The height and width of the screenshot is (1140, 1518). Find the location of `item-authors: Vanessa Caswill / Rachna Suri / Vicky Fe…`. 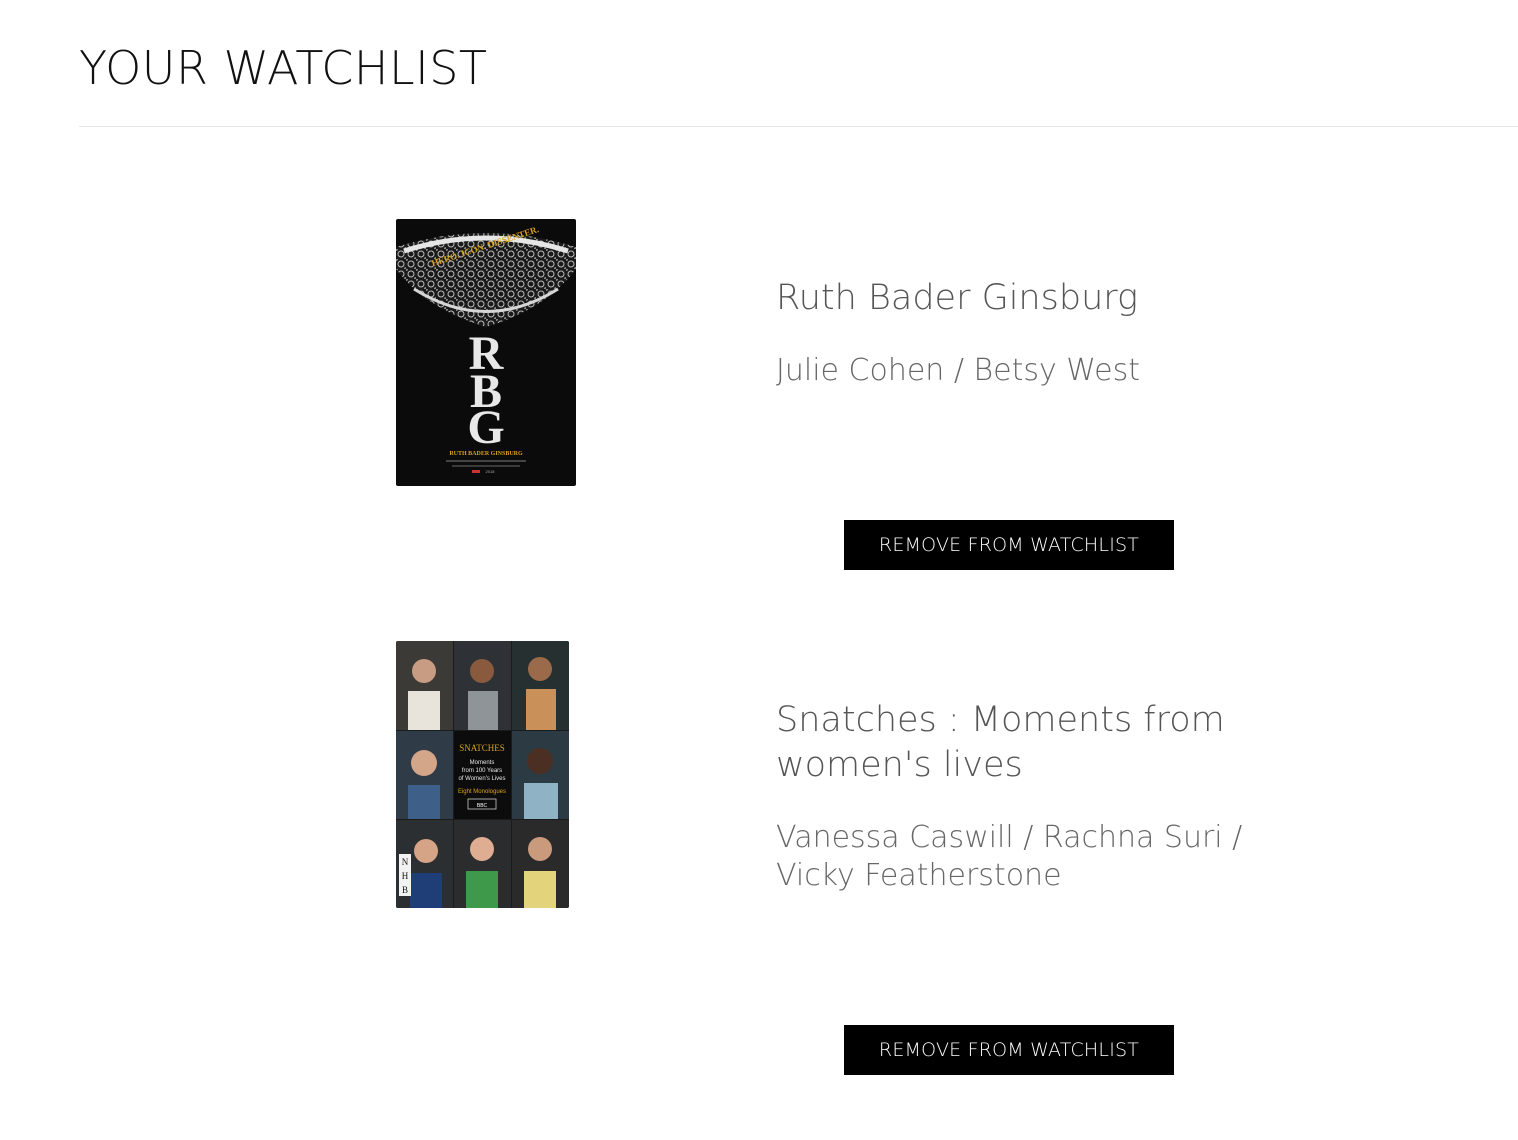

item-authors: Vanessa Caswill / Rachna Suri / Vicky Fe… is located at coordinates (1009, 856).